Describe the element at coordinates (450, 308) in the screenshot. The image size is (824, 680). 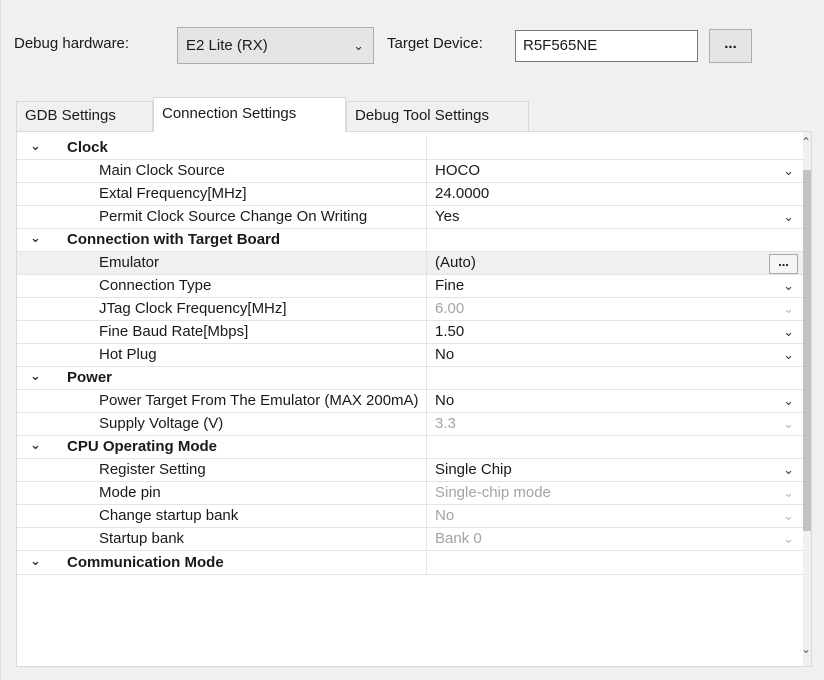
I see `property-value: 6.00` at that location.